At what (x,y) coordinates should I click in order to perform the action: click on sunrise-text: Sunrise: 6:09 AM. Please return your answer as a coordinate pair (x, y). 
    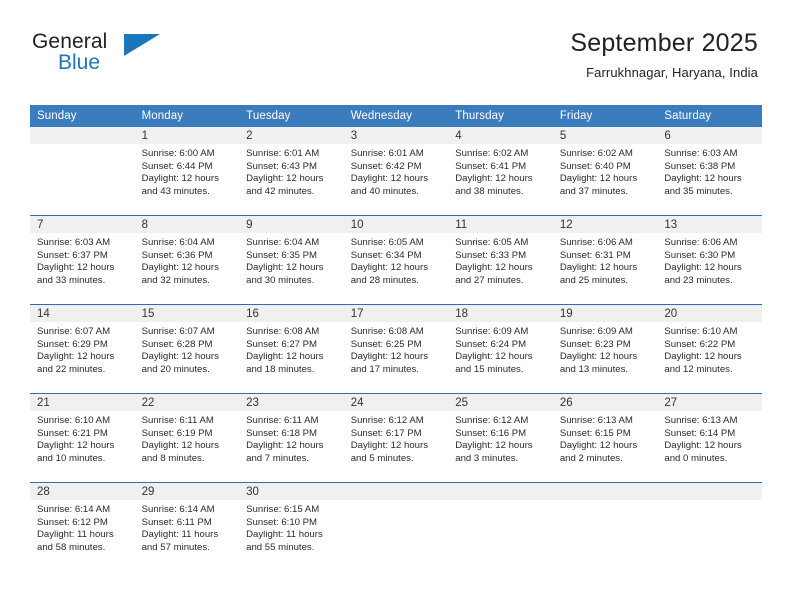
    Looking at the image, I should click on (596, 331).